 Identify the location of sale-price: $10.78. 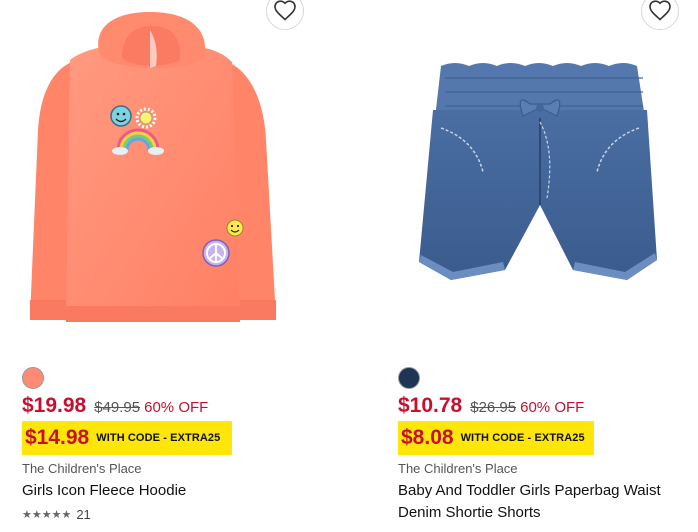
(430, 405).